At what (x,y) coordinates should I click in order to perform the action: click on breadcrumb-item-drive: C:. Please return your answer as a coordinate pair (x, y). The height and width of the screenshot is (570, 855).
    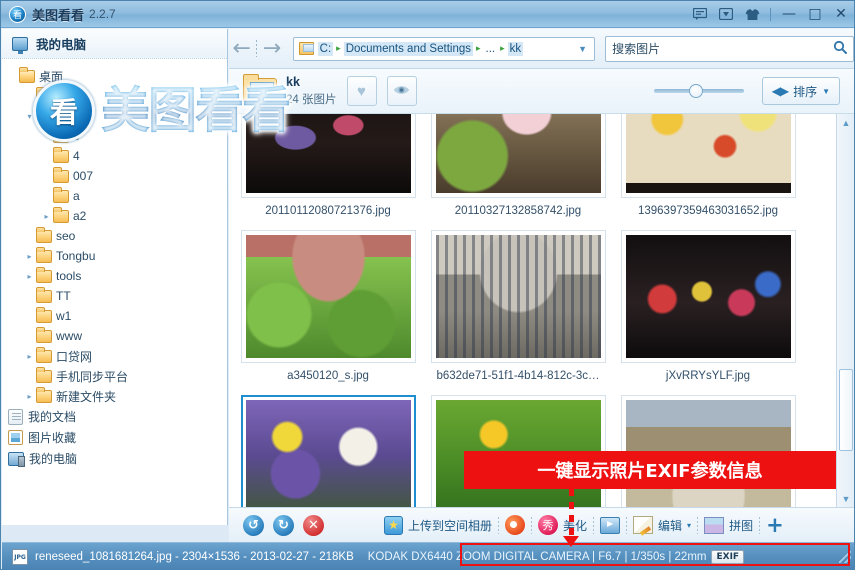
    Looking at the image, I should click on (325, 48).